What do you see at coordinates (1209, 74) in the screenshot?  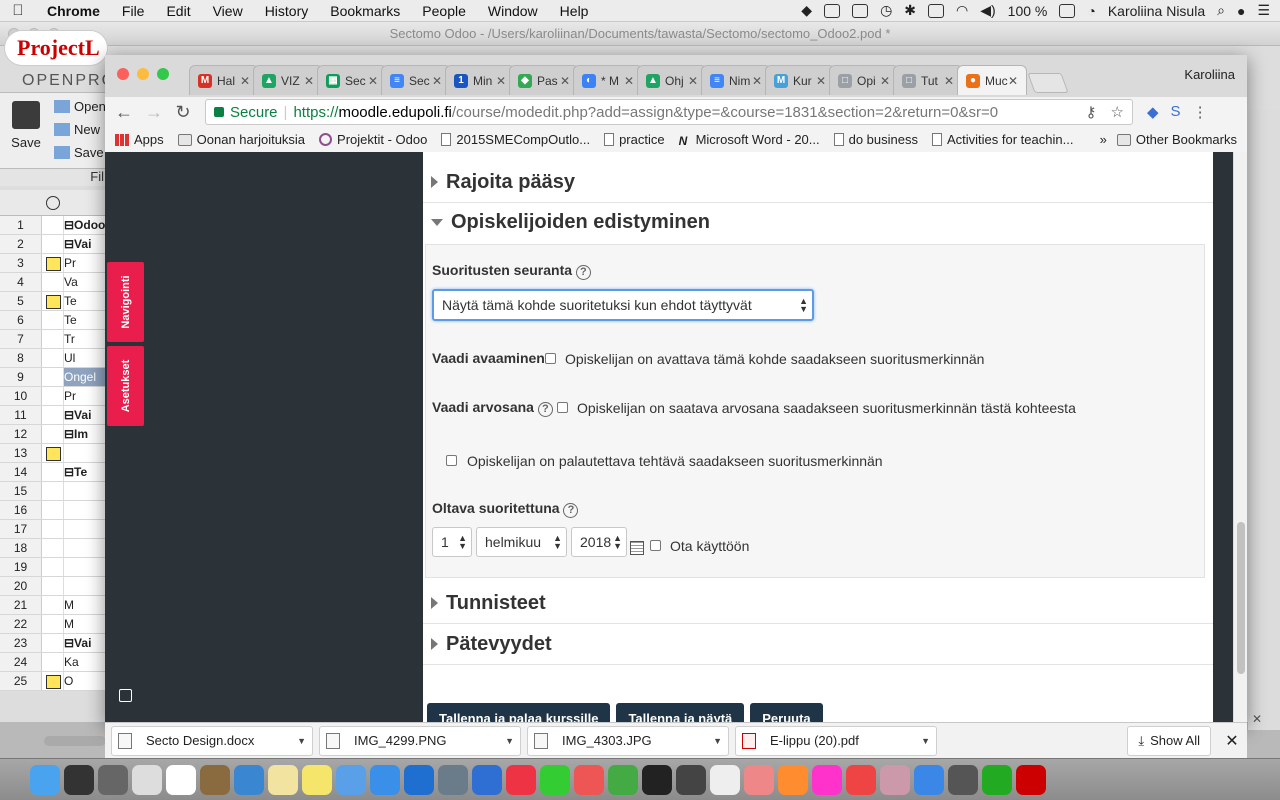 I see `profile-button: Karoliina` at bounding box center [1209, 74].